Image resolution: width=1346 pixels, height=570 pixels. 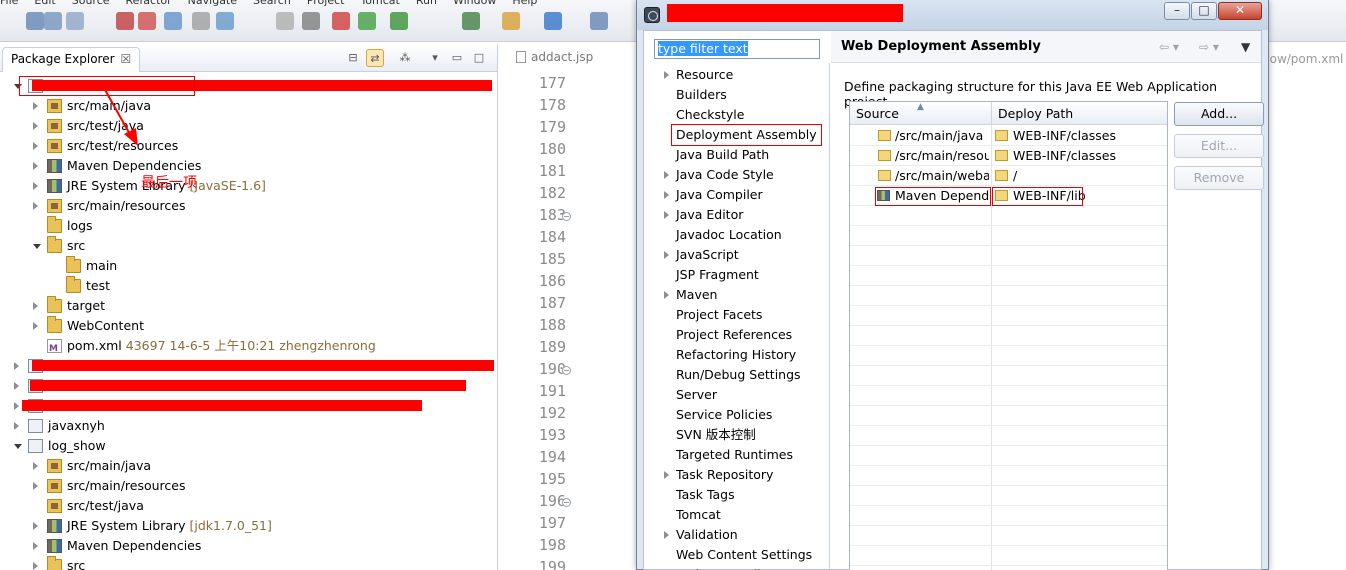 What do you see at coordinates (734, 455) in the screenshot?
I see `nav-item: Targeted Runtimes` at bounding box center [734, 455].